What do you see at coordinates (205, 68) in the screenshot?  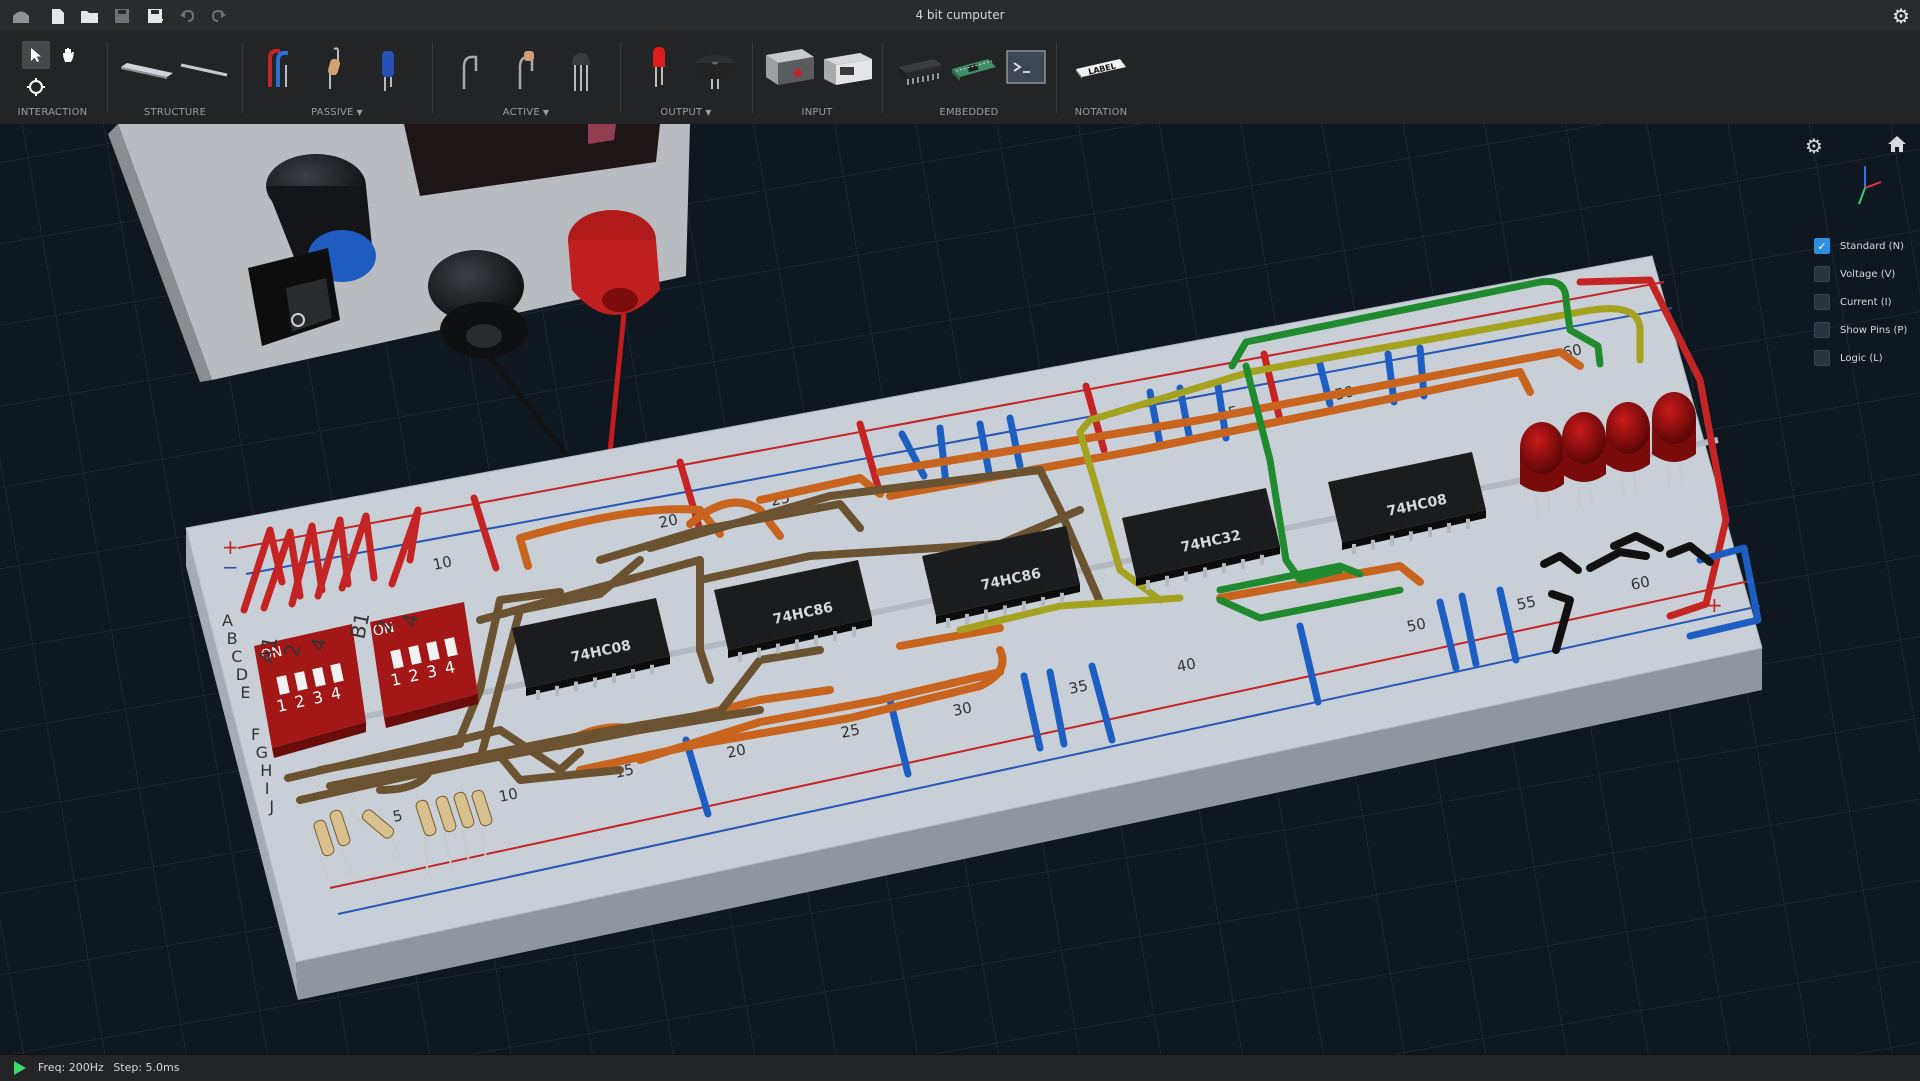 I see `wire-tool` at bounding box center [205, 68].